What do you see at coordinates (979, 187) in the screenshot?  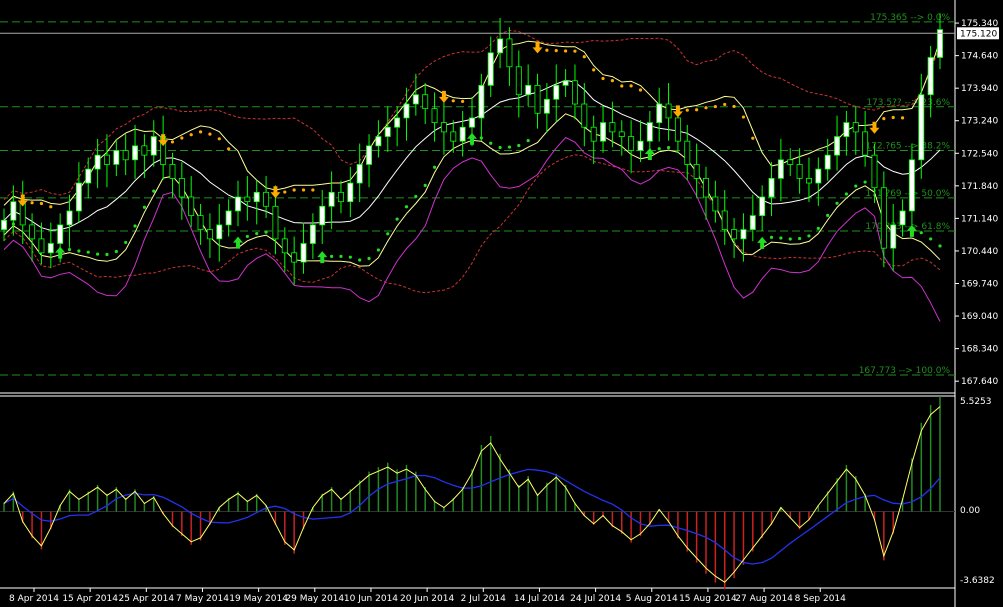 I see `price-tick-label: 171.840` at bounding box center [979, 187].